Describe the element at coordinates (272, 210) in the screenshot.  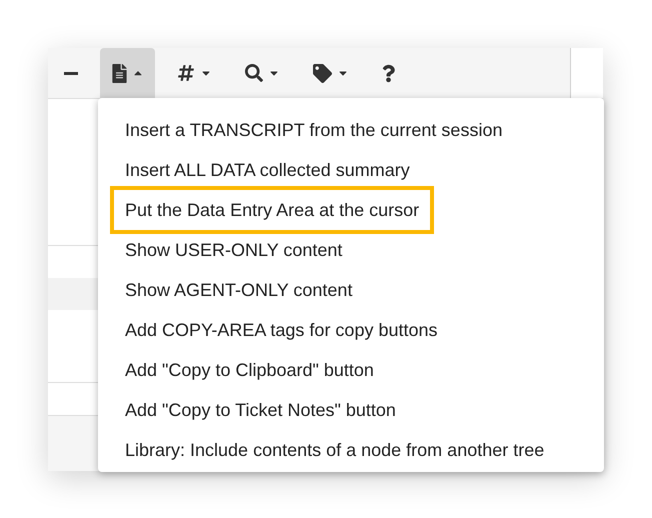
I see `menu-item: Put the Data Entry Area at the cursor` at that location.